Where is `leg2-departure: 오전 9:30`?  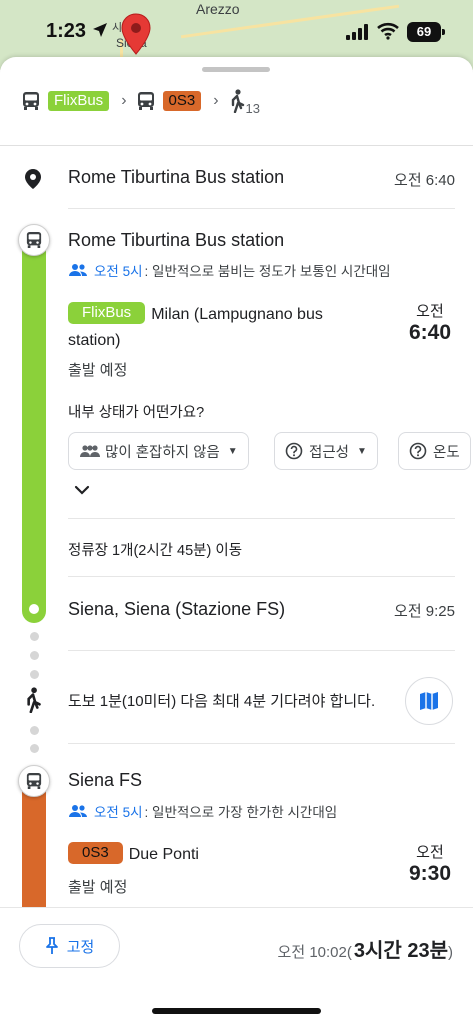 leg2-departure: 오전 9:30 is located at coordinates (430, 863).